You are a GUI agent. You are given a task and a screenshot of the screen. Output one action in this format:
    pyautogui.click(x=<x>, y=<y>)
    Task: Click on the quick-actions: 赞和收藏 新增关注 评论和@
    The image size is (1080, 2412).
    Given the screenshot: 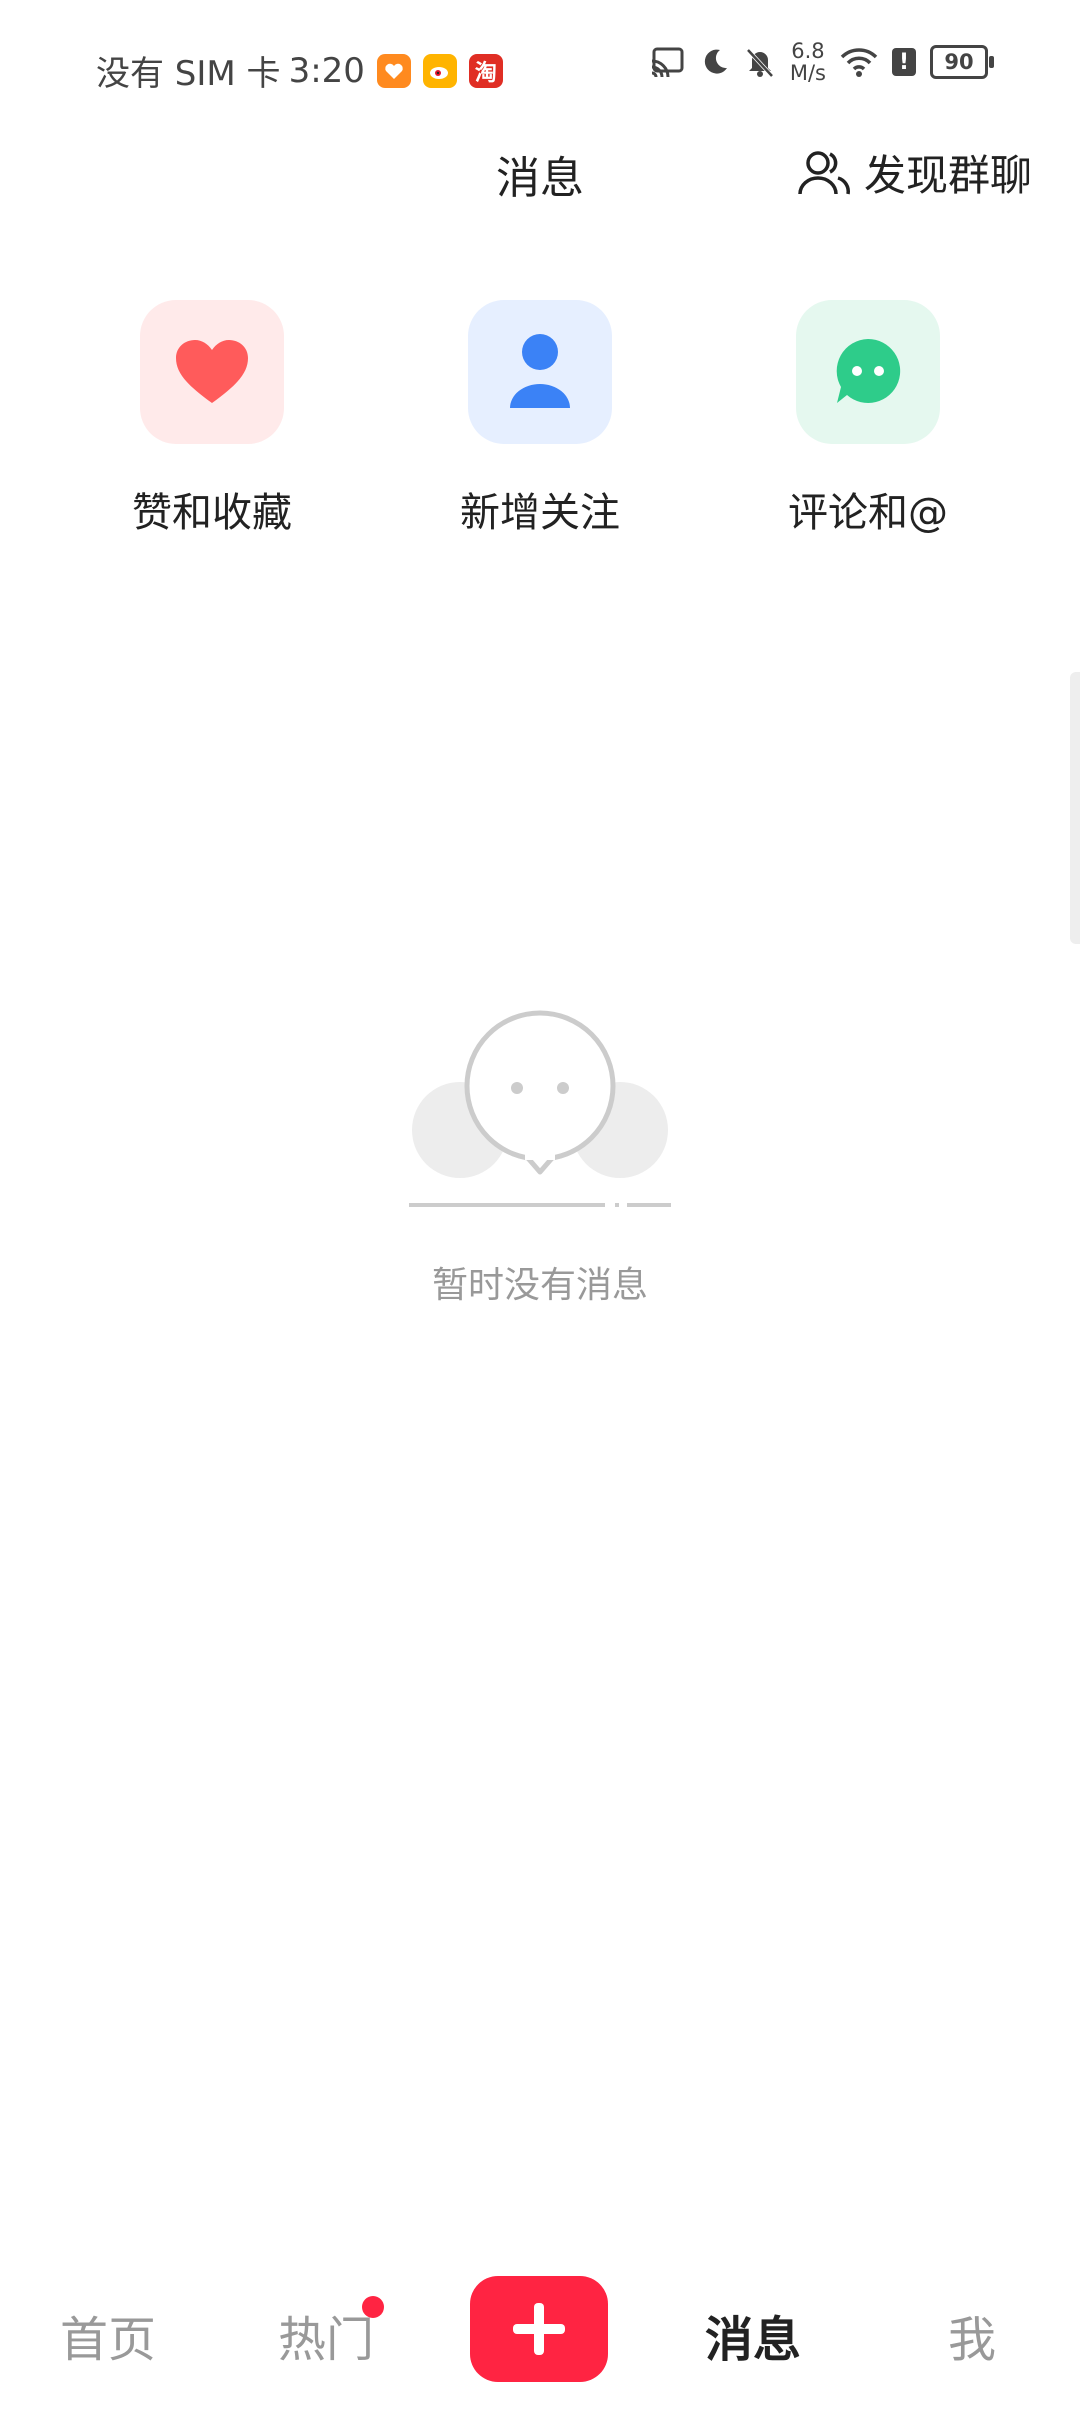 What is the action you would take?
    pyautogui.click(x=540, y=420)
    